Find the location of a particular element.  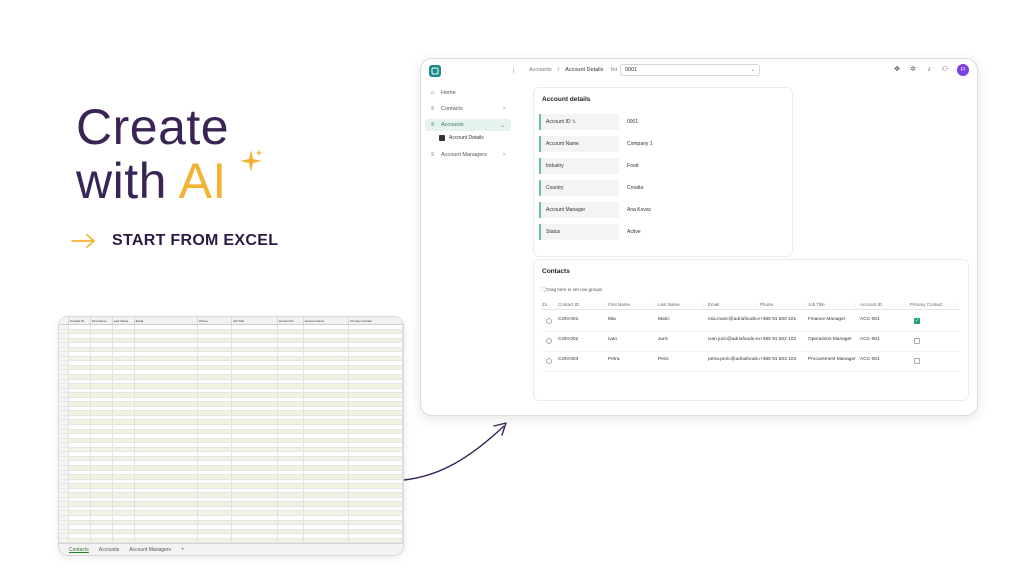

column-header-last-name: Last Name is located at coordinates (683, 305).